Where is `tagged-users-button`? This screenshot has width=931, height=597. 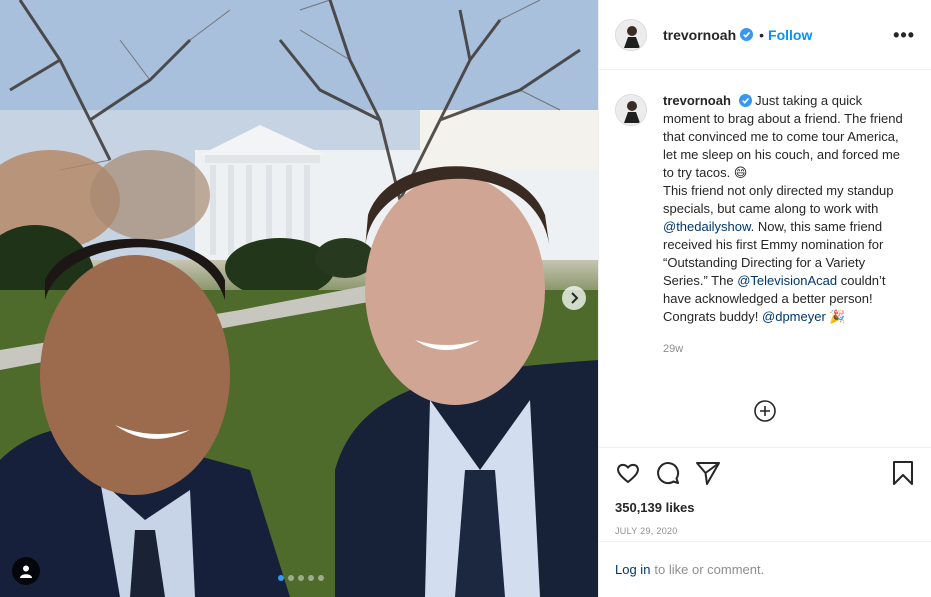
tagged-users-button is located at coordinates (26, 571).